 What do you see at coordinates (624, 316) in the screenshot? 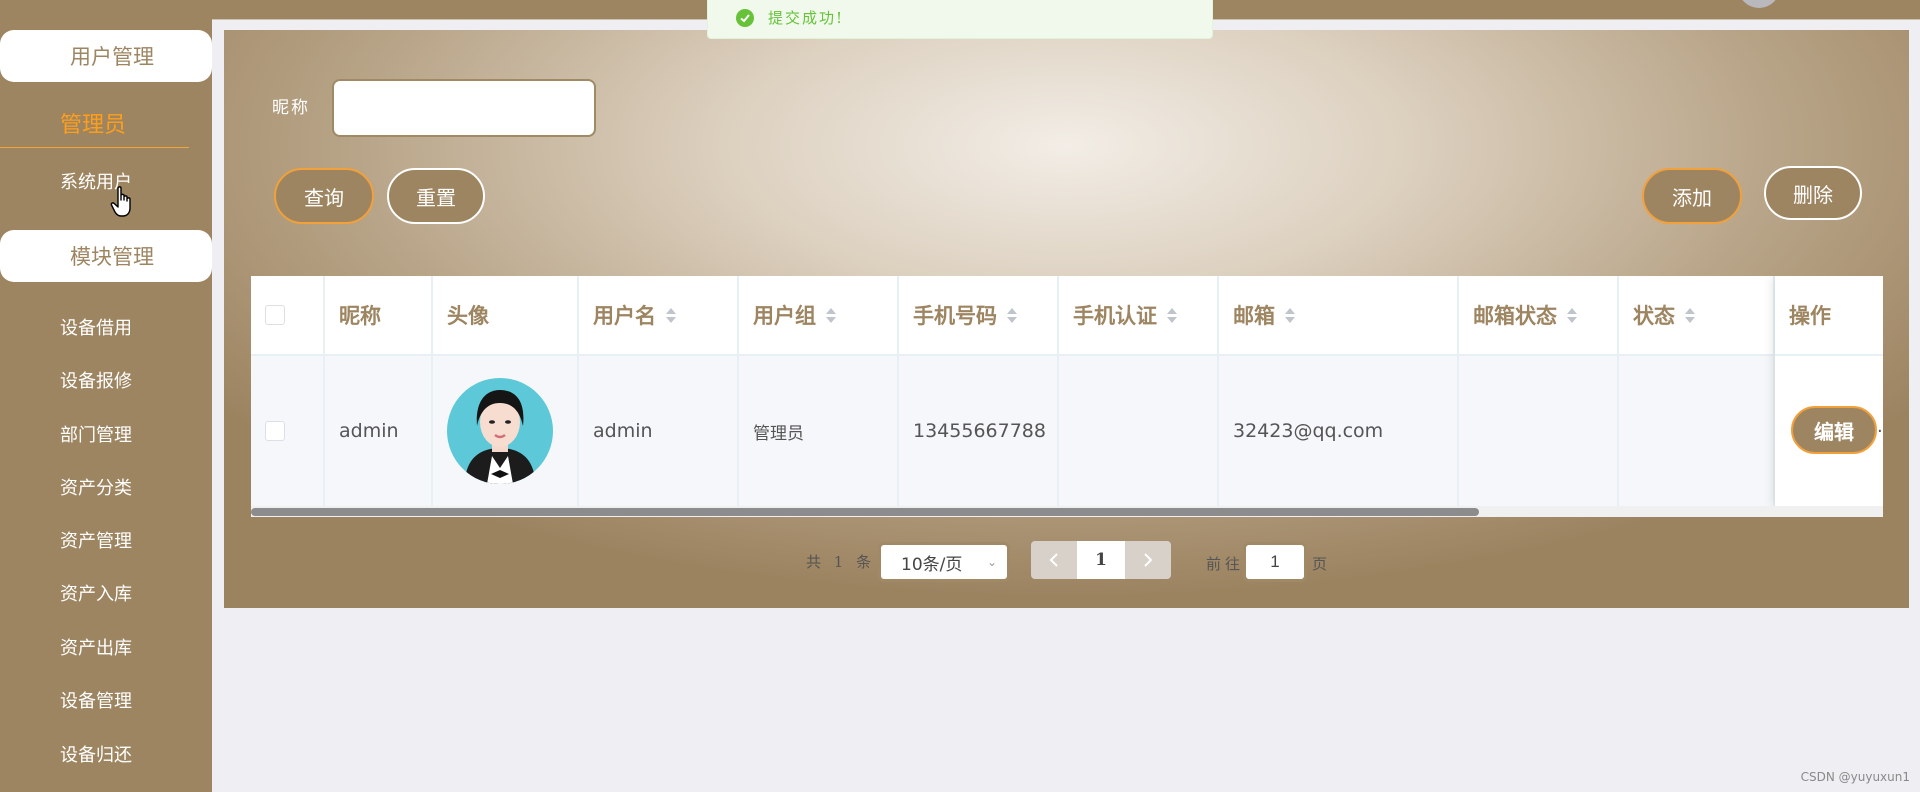
I see `column-label: 用户名` at bounding box center [624, 316].